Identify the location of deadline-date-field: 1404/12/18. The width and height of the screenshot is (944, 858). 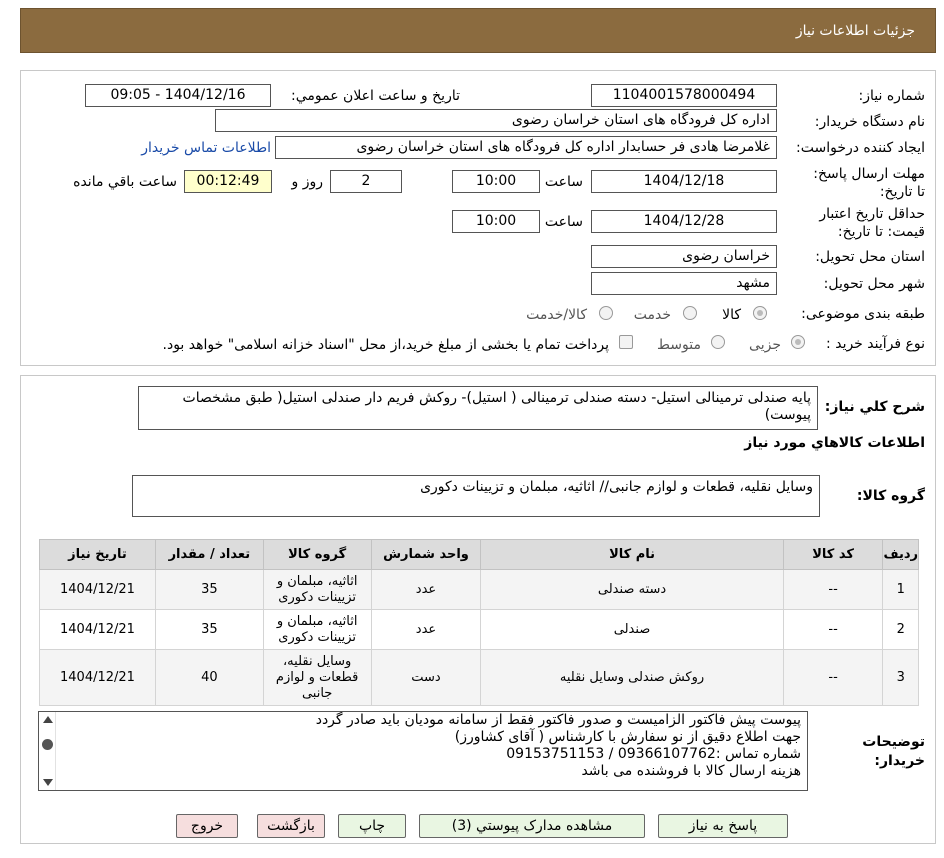
(684, 181).